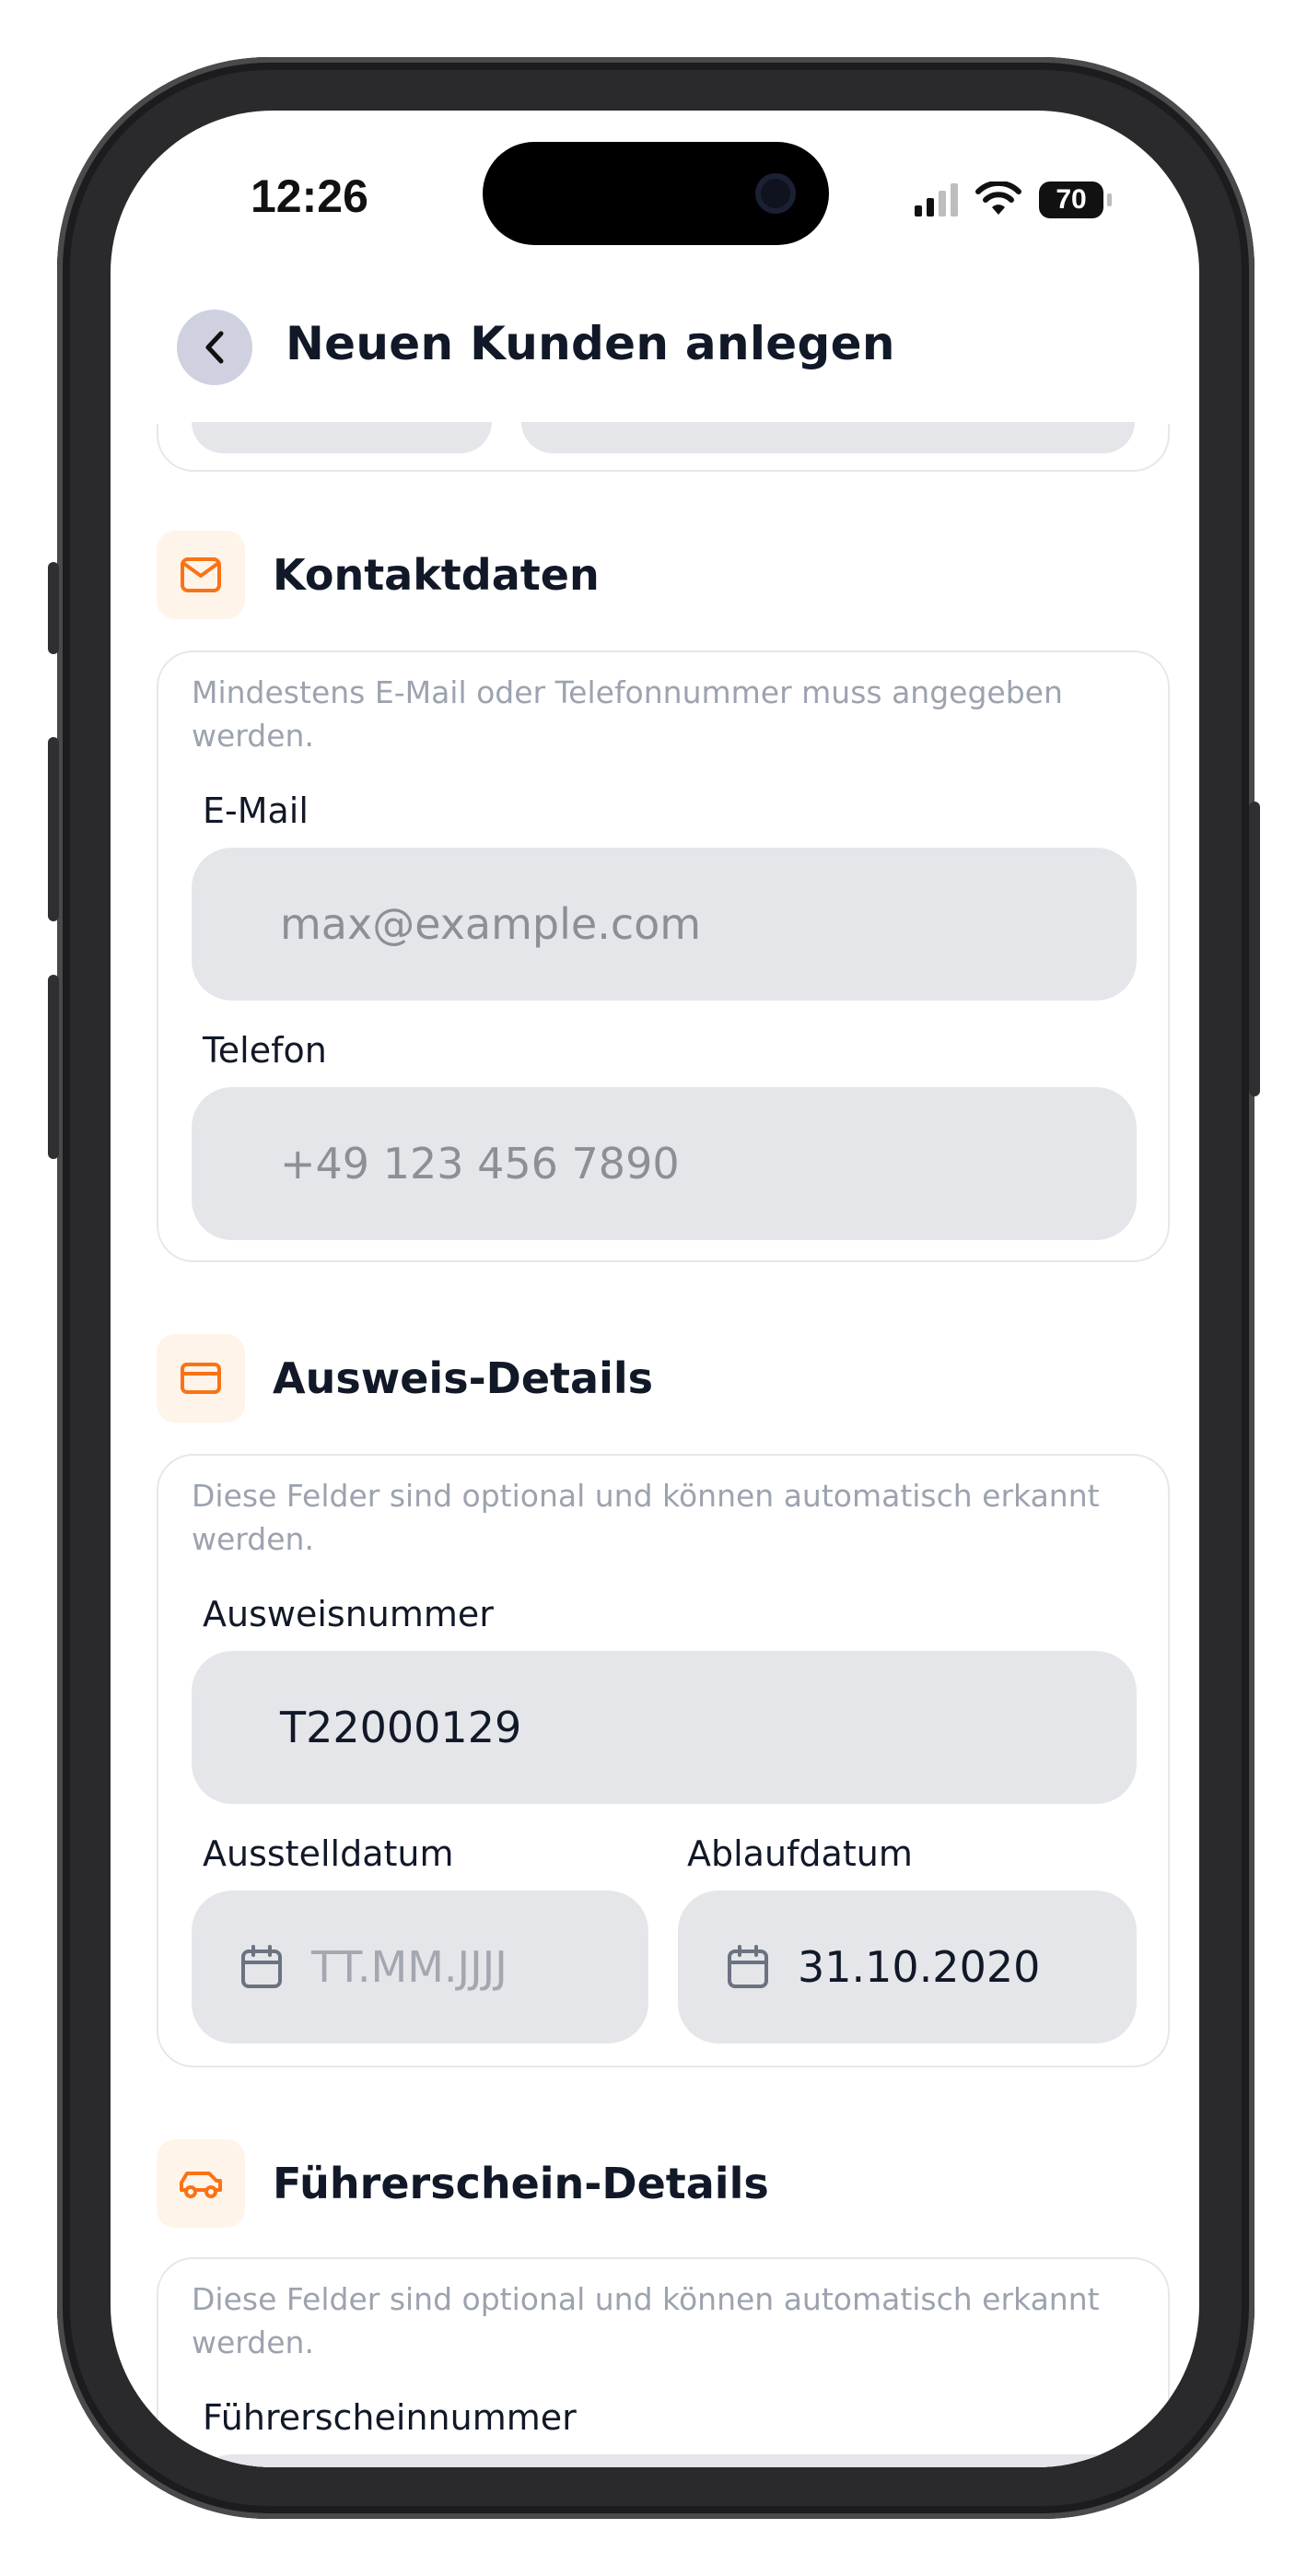 The width and height of the screenshot is (1307, 2576). Describe the element at coordinates (390, 2417) in the screenshot. I see `license-number-label: Führerscheinnummer` at that location.